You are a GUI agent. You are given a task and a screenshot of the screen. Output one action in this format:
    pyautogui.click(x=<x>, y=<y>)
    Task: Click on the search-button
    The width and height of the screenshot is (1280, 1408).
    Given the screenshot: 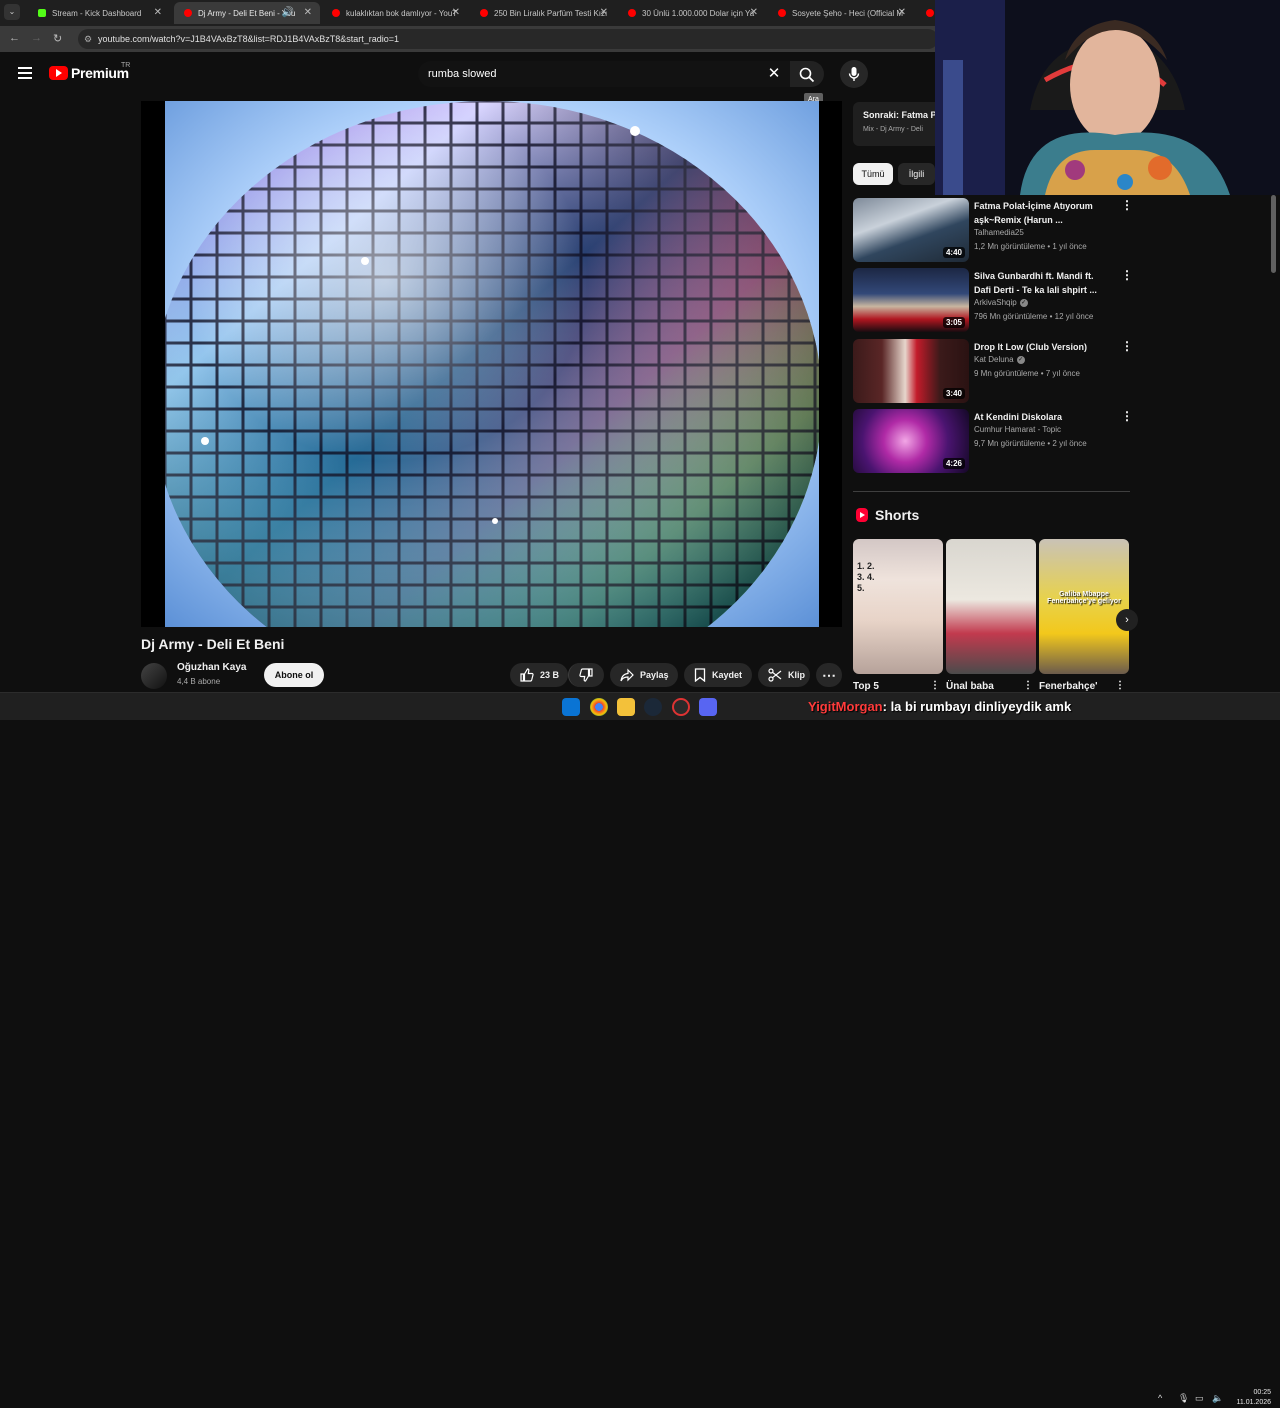 What is the action you would take?
    pyautogui.click(x=807, y=74)
    